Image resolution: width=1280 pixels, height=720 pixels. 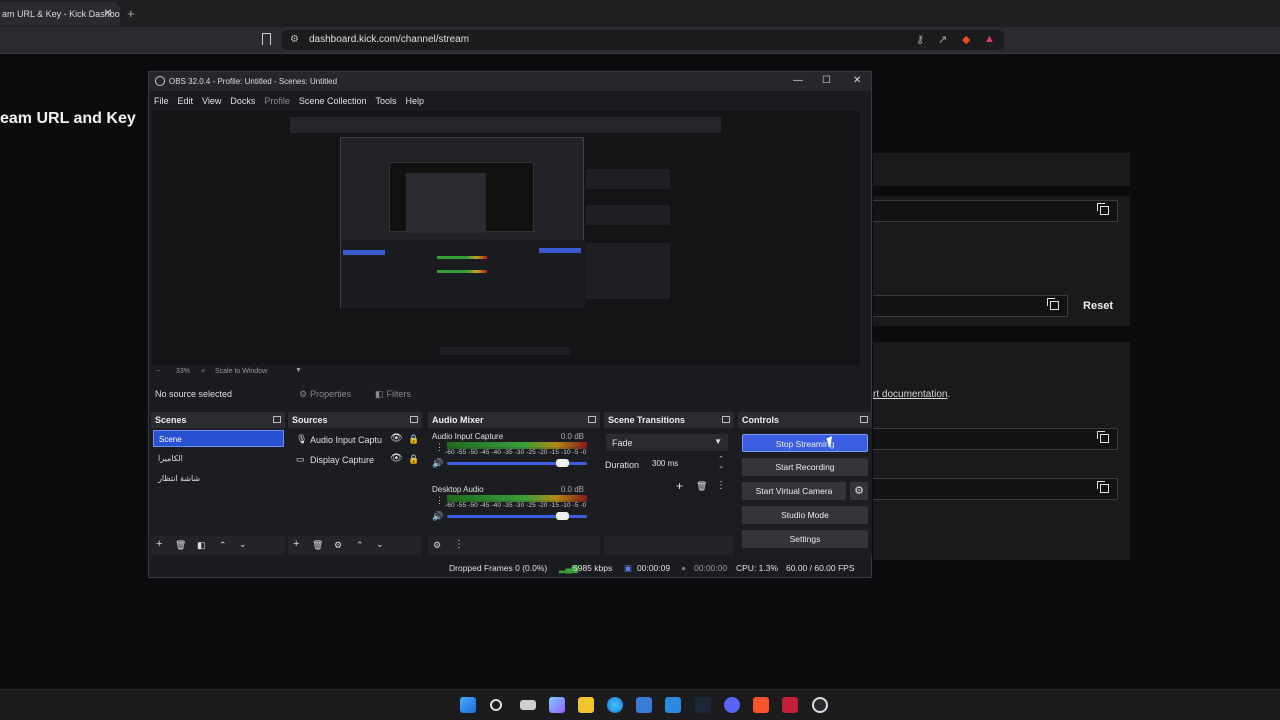 I want to click on obs-icon, so click(x=820, y=705).